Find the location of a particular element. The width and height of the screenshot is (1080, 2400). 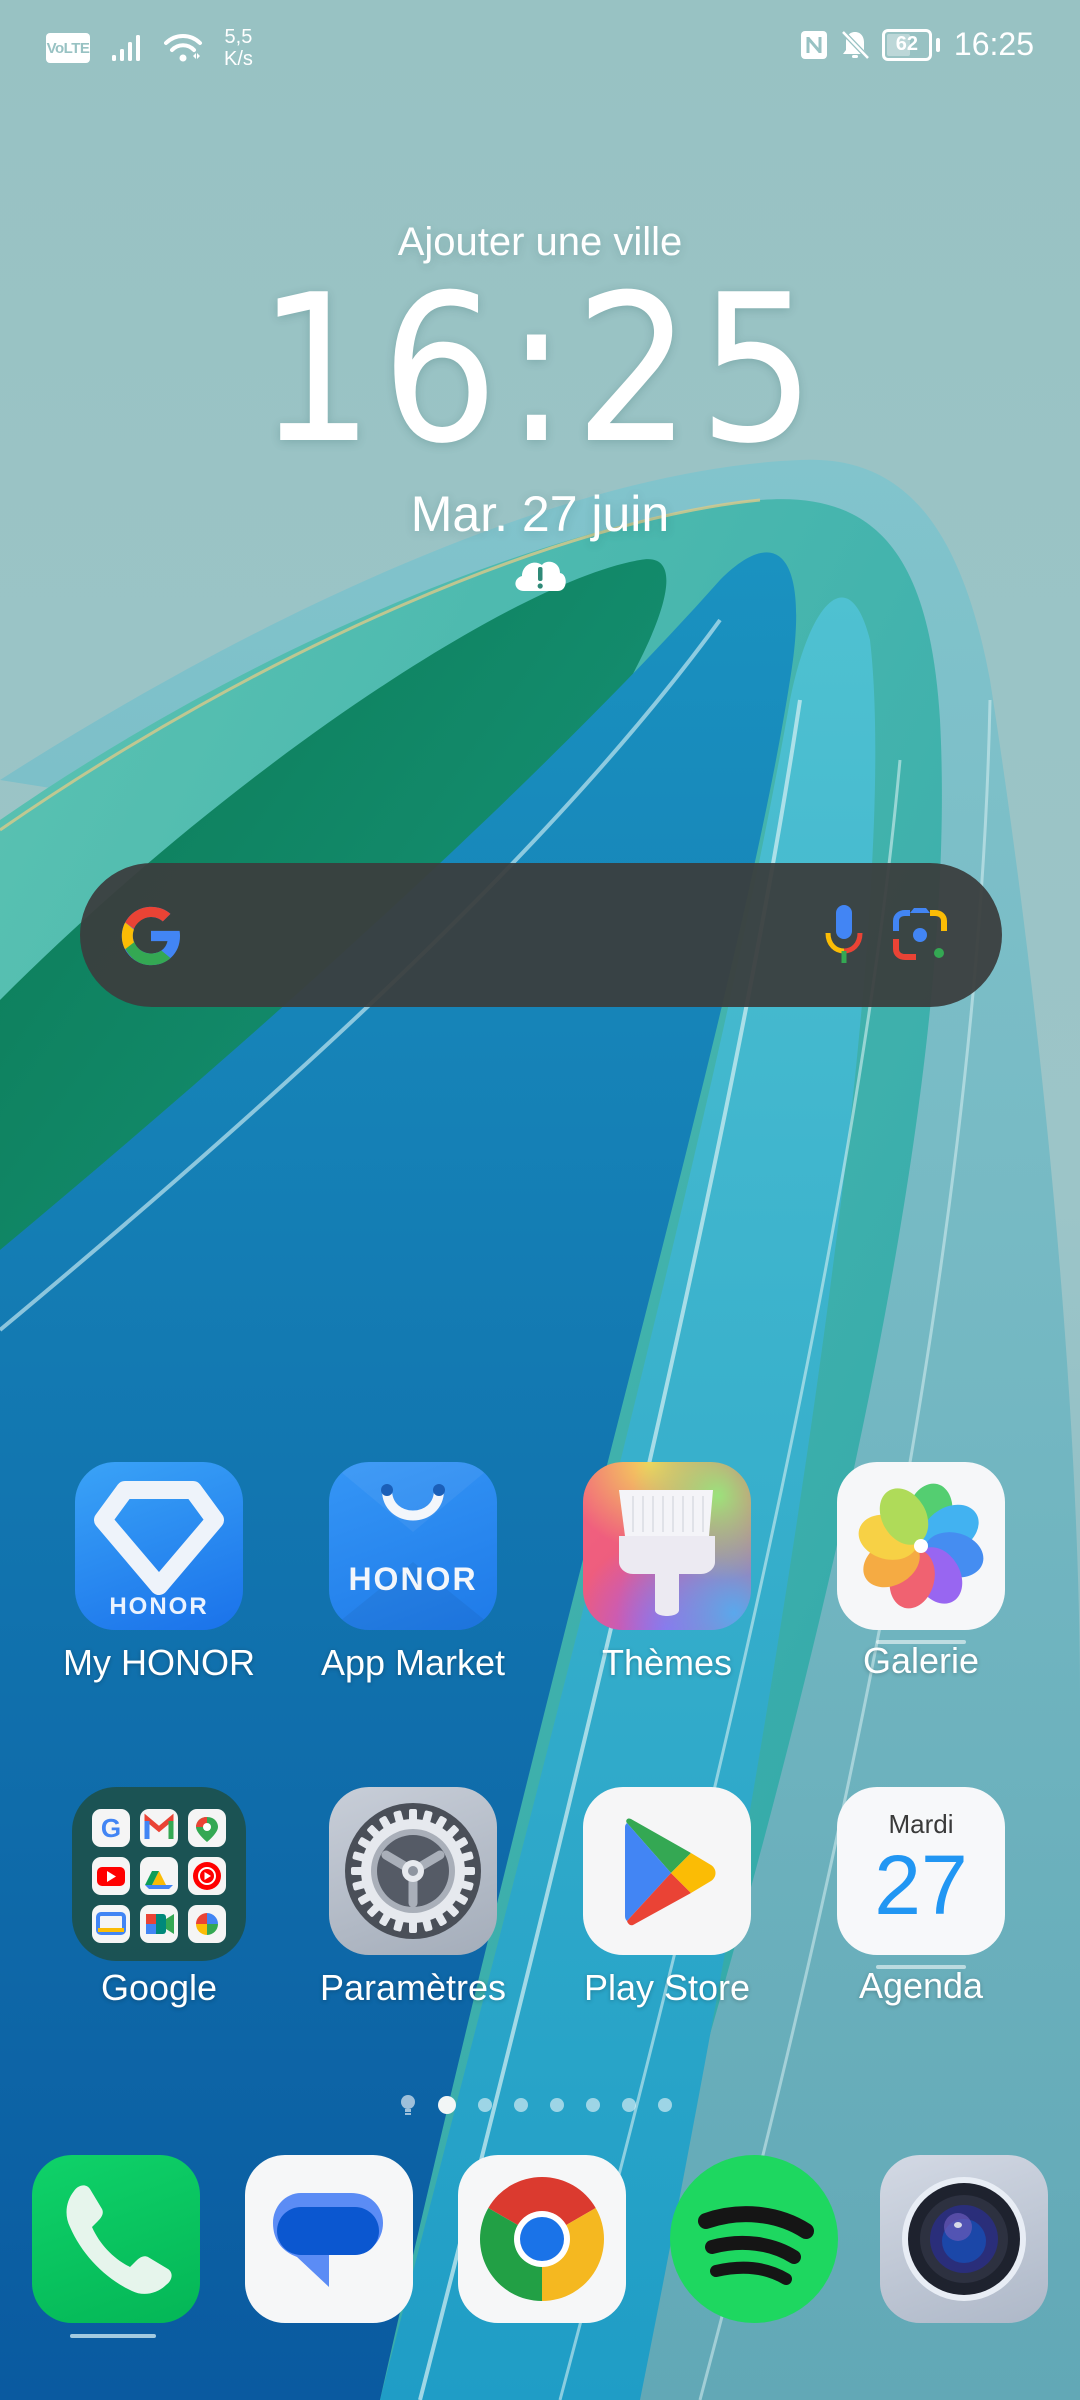

phone-icon is located at coordinates (119, 2239).